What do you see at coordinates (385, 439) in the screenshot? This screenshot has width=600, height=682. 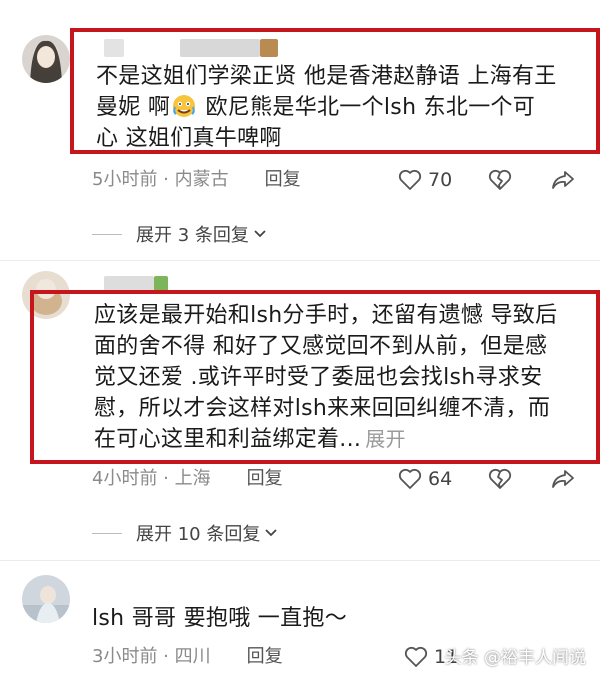 I see `expand-text-link: 展开` at bounding box center [385, 439].